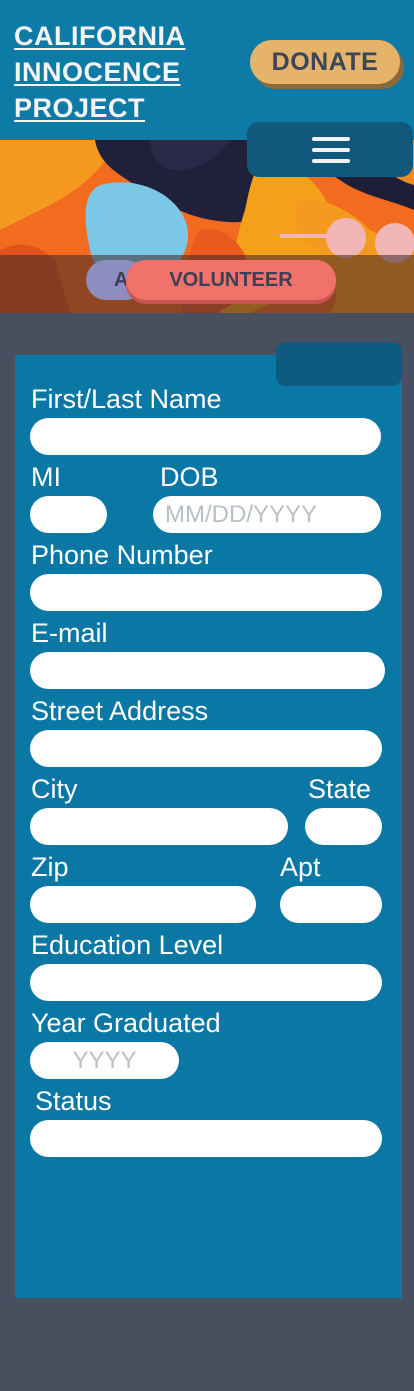 Image resolution: width=414 pixels, height=1391 pixels. What do you see at coordinates (300, 867) in the screenshot?
I see `apt-label: Apt` at bounding box center [300, 867].